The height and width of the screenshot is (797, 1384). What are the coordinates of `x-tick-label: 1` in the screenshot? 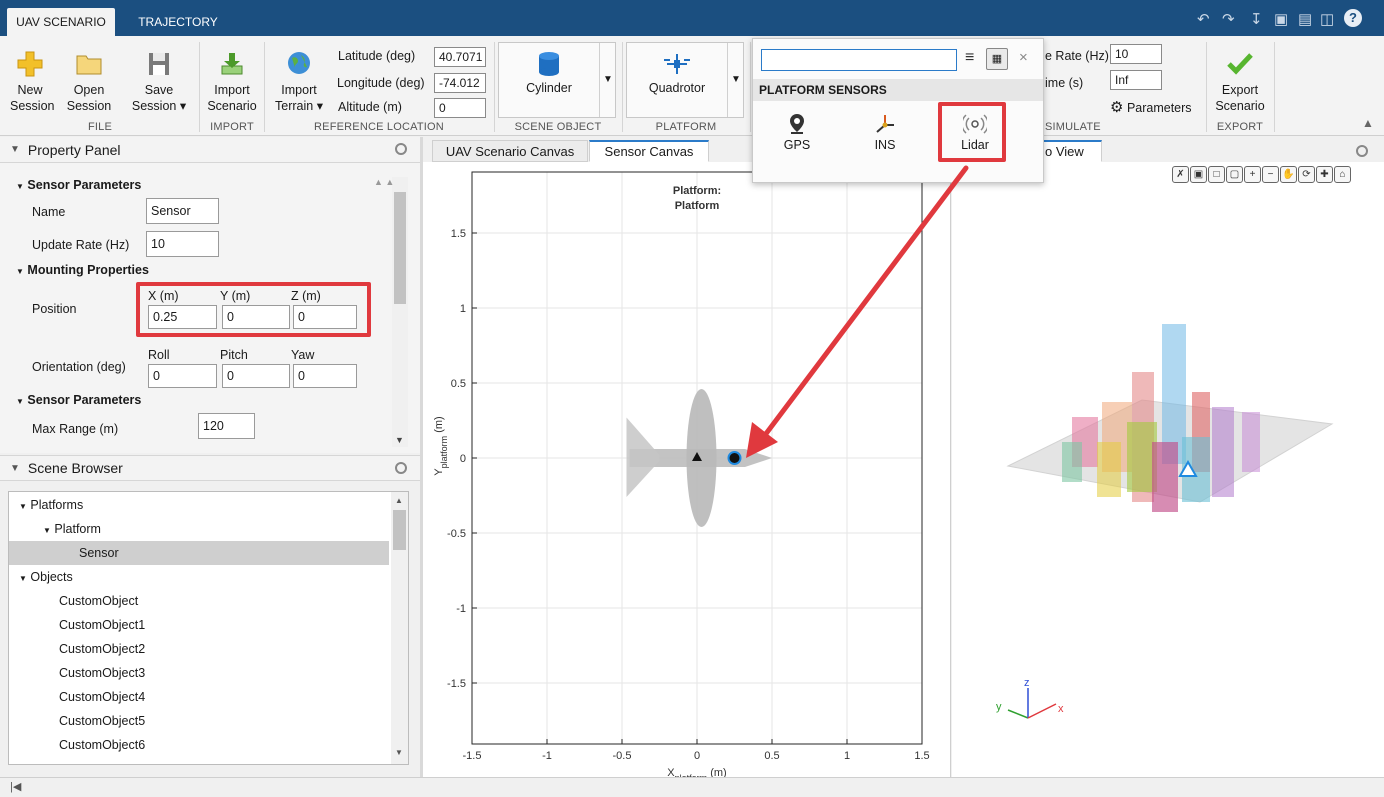 It's located at (847, 756).